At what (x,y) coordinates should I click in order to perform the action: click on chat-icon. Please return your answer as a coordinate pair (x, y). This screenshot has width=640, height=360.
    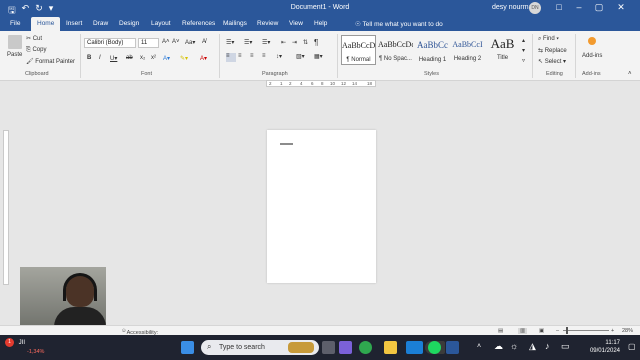
    Looking at the image, I should click on (345, 347).